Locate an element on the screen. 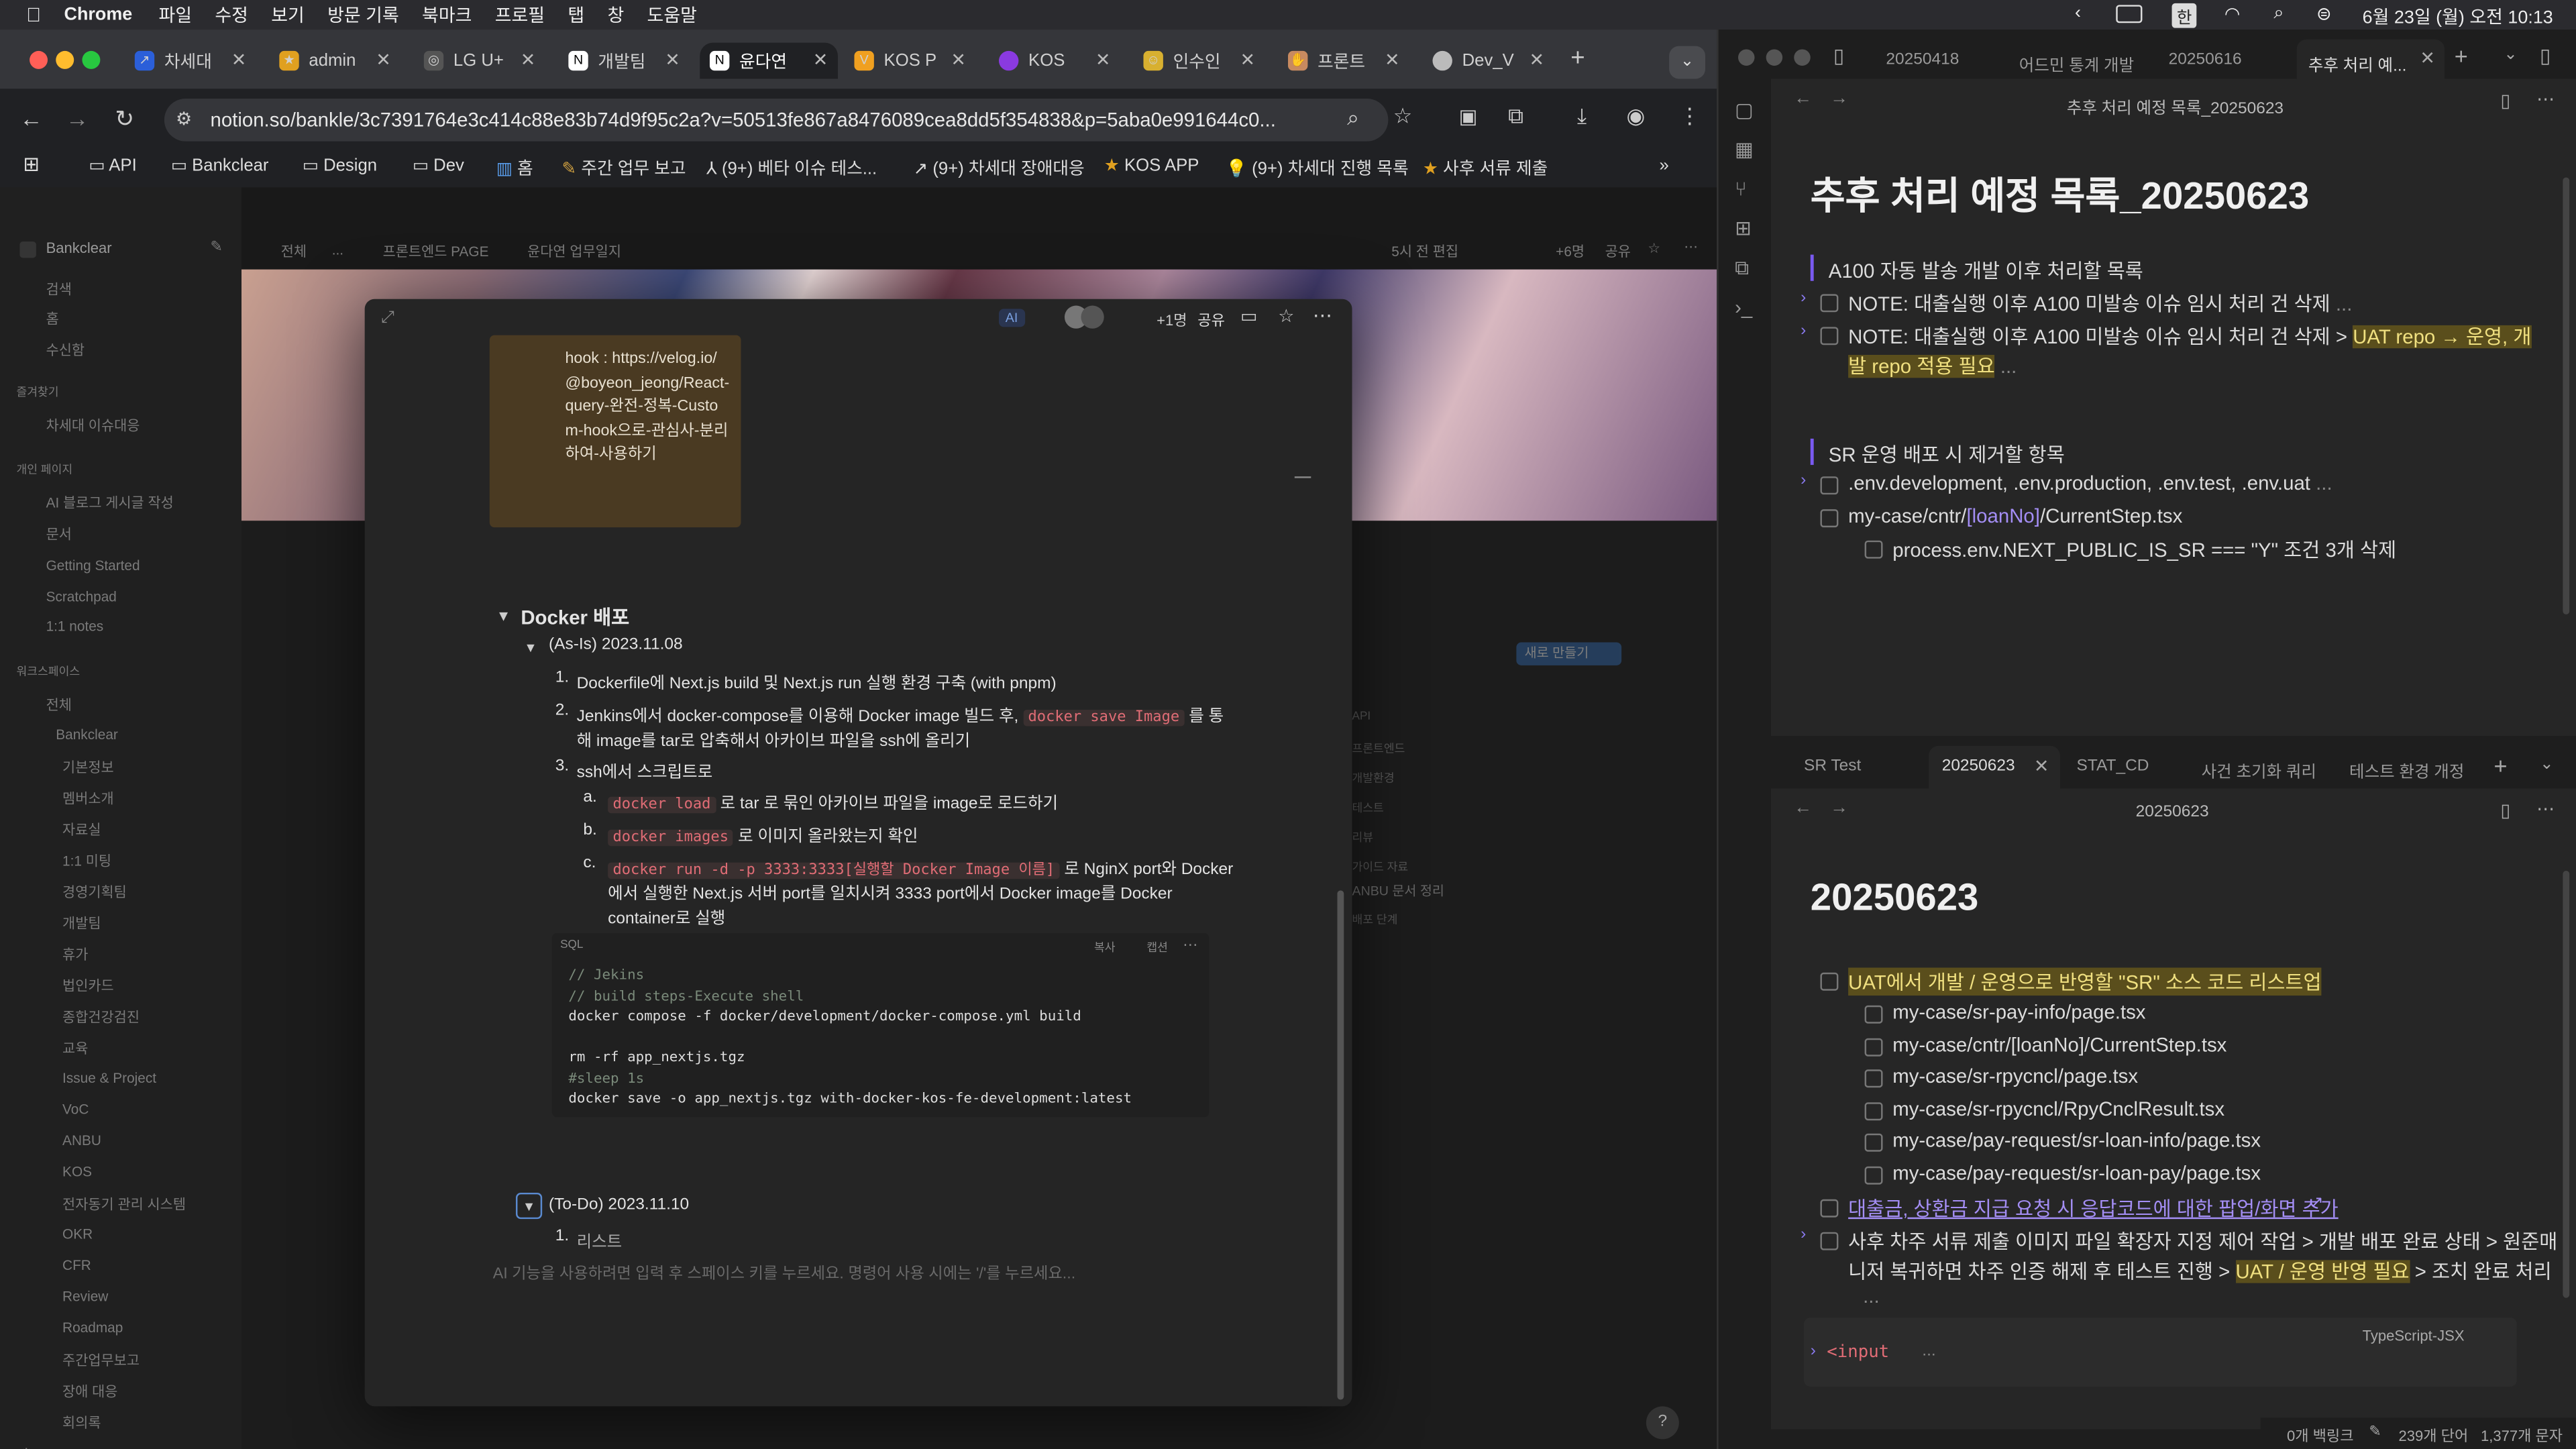 This screenshot has width=2576, height=1449. tab-6: V KOS P ✕ is located at coordinates (910, 61).